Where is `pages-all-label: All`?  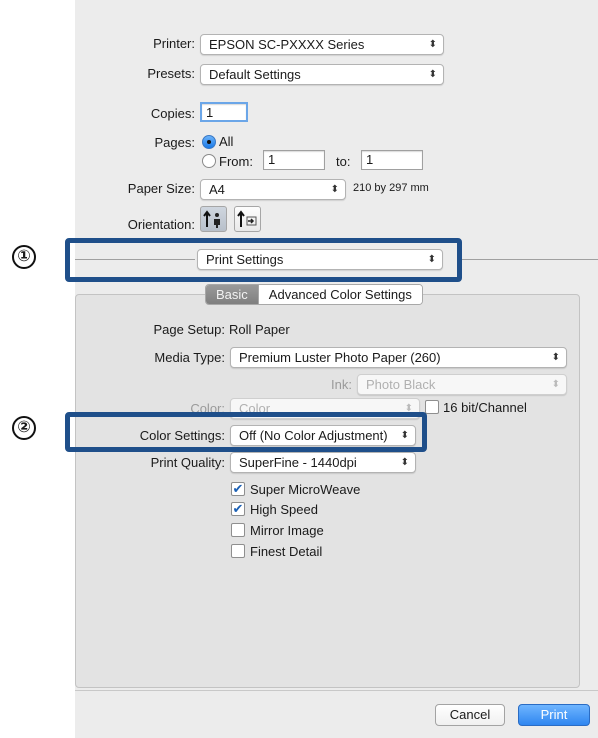 pages-all-label: All is located at coordinates (226, 141).